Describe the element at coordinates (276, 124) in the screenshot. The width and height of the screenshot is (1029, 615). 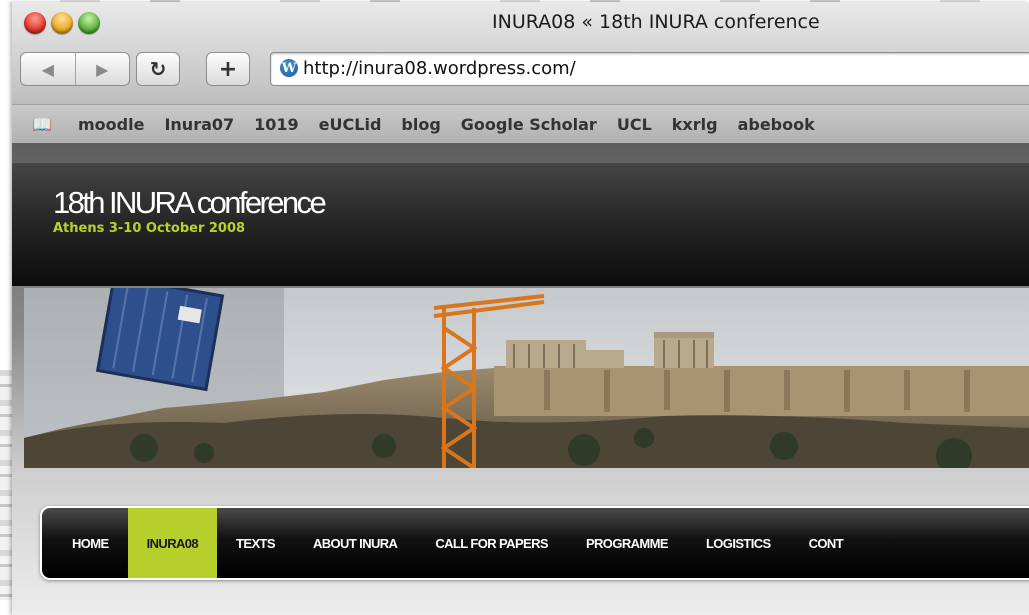
I see `bookmark-1019: 1019` at that location.